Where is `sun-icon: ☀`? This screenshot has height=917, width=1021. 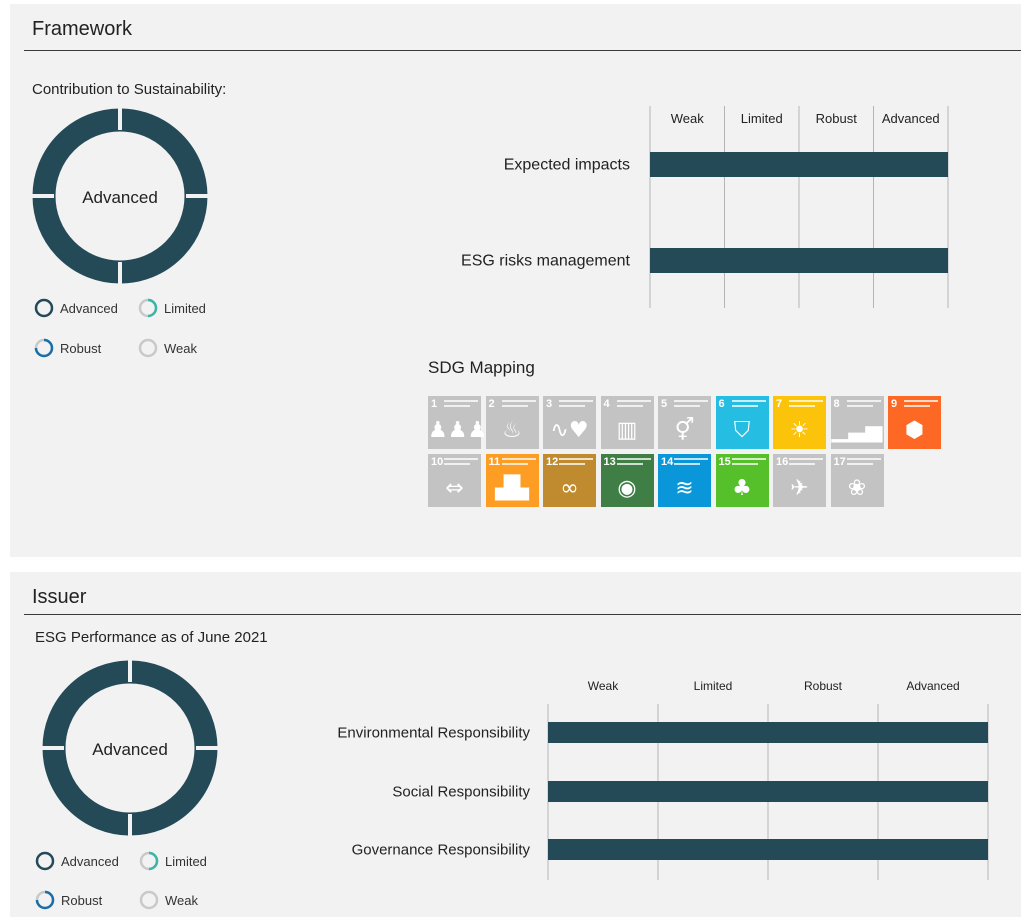
sun-icon: ☀ is located at coordinates (799, 430).